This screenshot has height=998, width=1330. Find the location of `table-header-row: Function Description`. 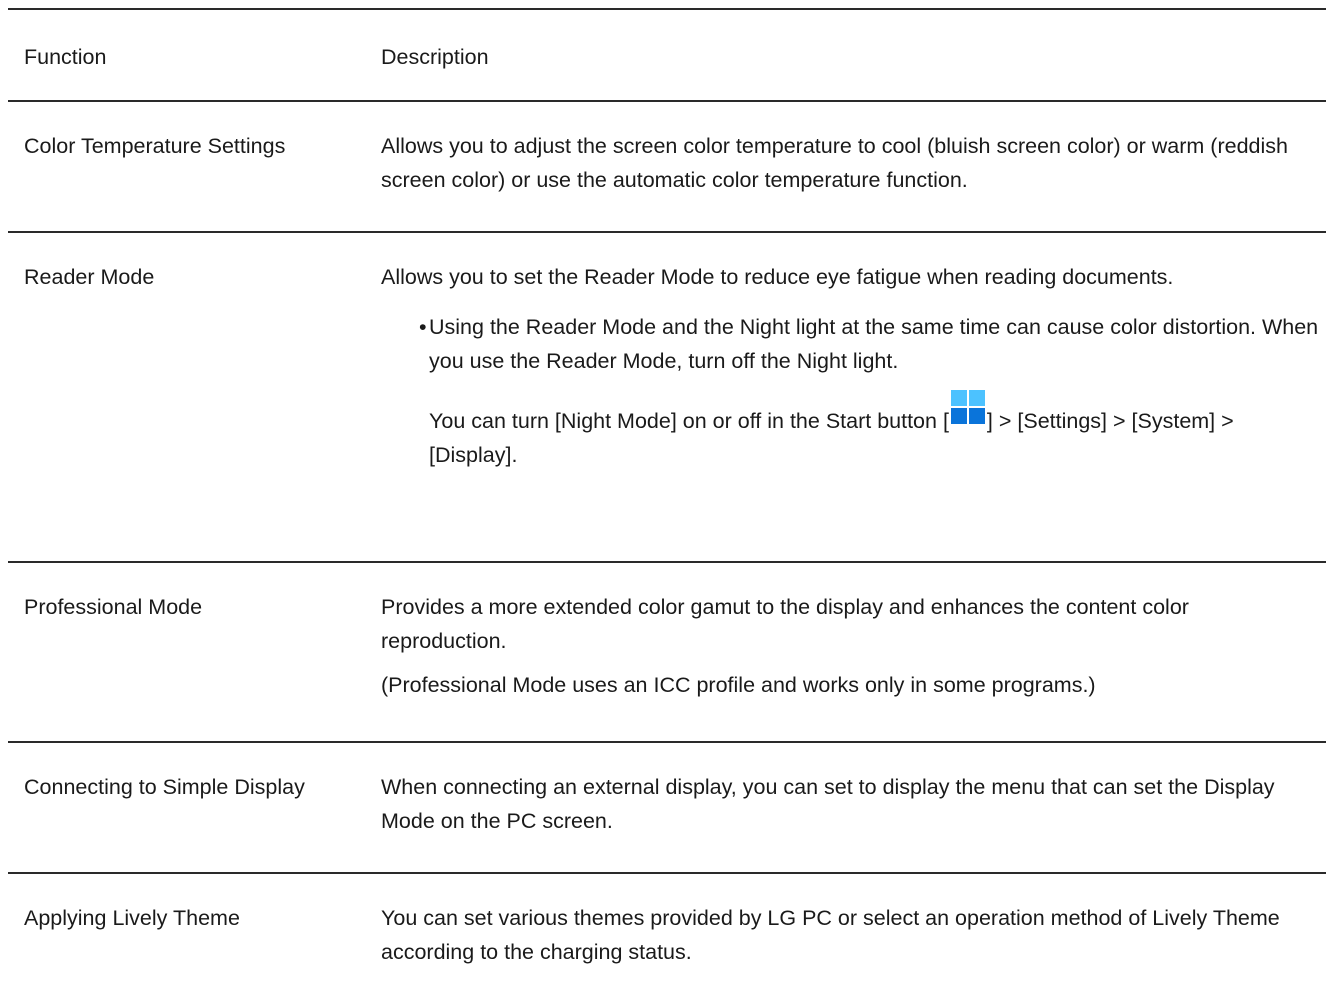

table-header-row: Function Description is located at coordinates (667, 54).